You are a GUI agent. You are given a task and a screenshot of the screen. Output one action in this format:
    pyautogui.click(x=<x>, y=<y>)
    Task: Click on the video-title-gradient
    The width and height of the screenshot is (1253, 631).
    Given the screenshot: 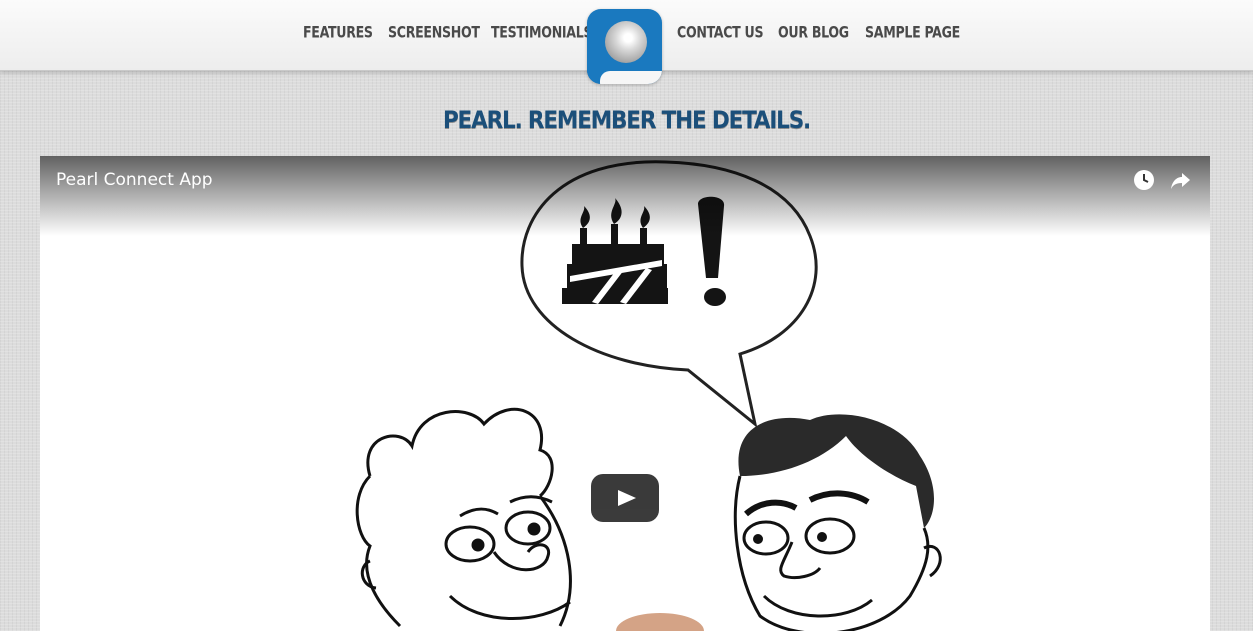 What is the action you would take?
    pyautogui.click(x=625, y=196)
    